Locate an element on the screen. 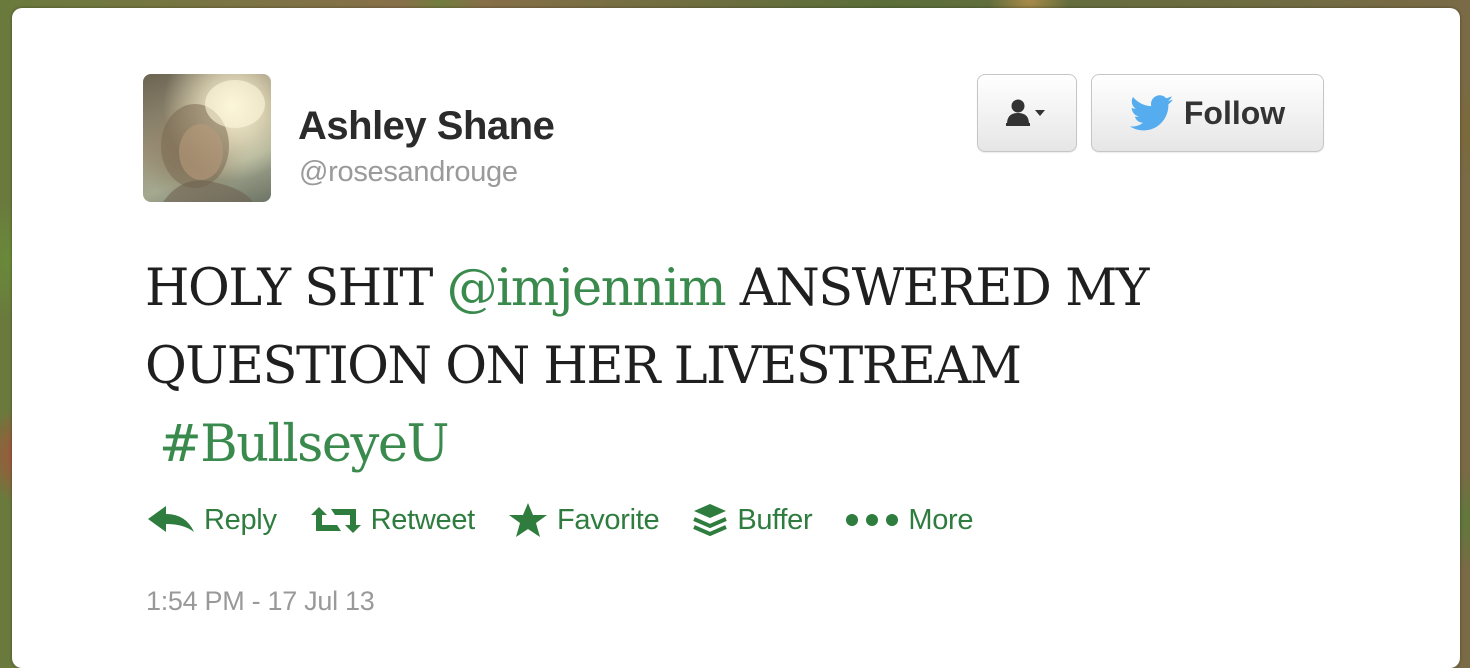 Image resolution: width=1470 pixels, height=668 pixels. user-dropdown-icon is located at coordinates (1025, 112).